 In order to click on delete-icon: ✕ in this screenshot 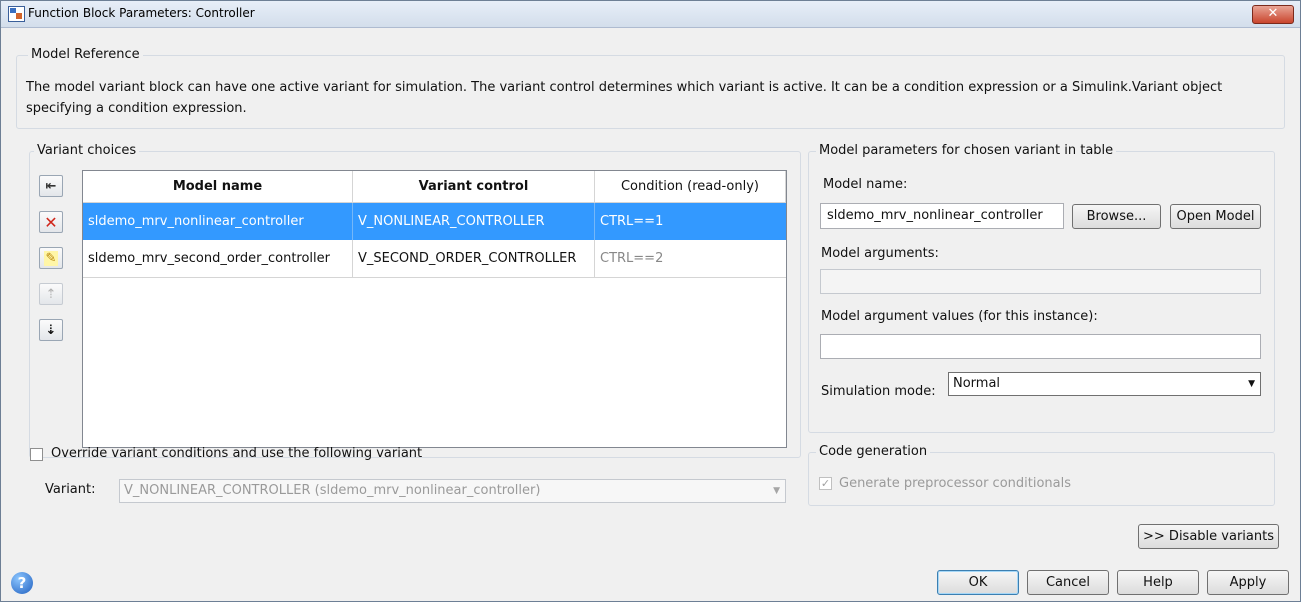, I will do `click(51, 222)`.